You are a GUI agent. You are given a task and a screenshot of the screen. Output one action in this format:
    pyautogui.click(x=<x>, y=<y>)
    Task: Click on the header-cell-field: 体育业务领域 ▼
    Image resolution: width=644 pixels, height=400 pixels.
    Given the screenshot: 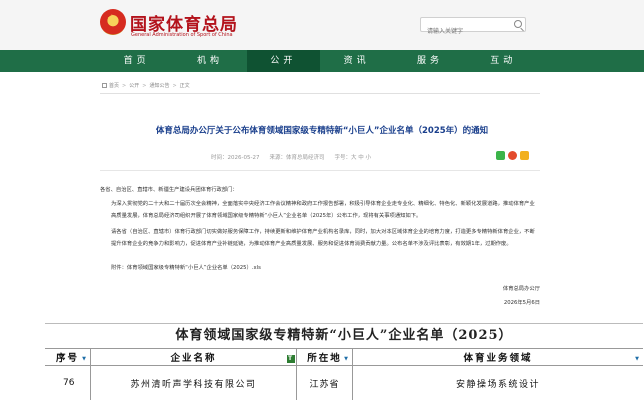 What is the action you would take?
    pyautogui.click(x=498, y=357)
    